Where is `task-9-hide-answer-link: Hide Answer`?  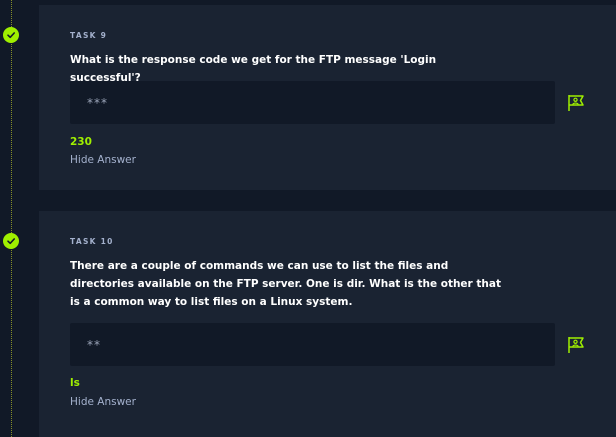 task-9-hide-answer-link: Hide Answer is located at coordinates (103, 160).